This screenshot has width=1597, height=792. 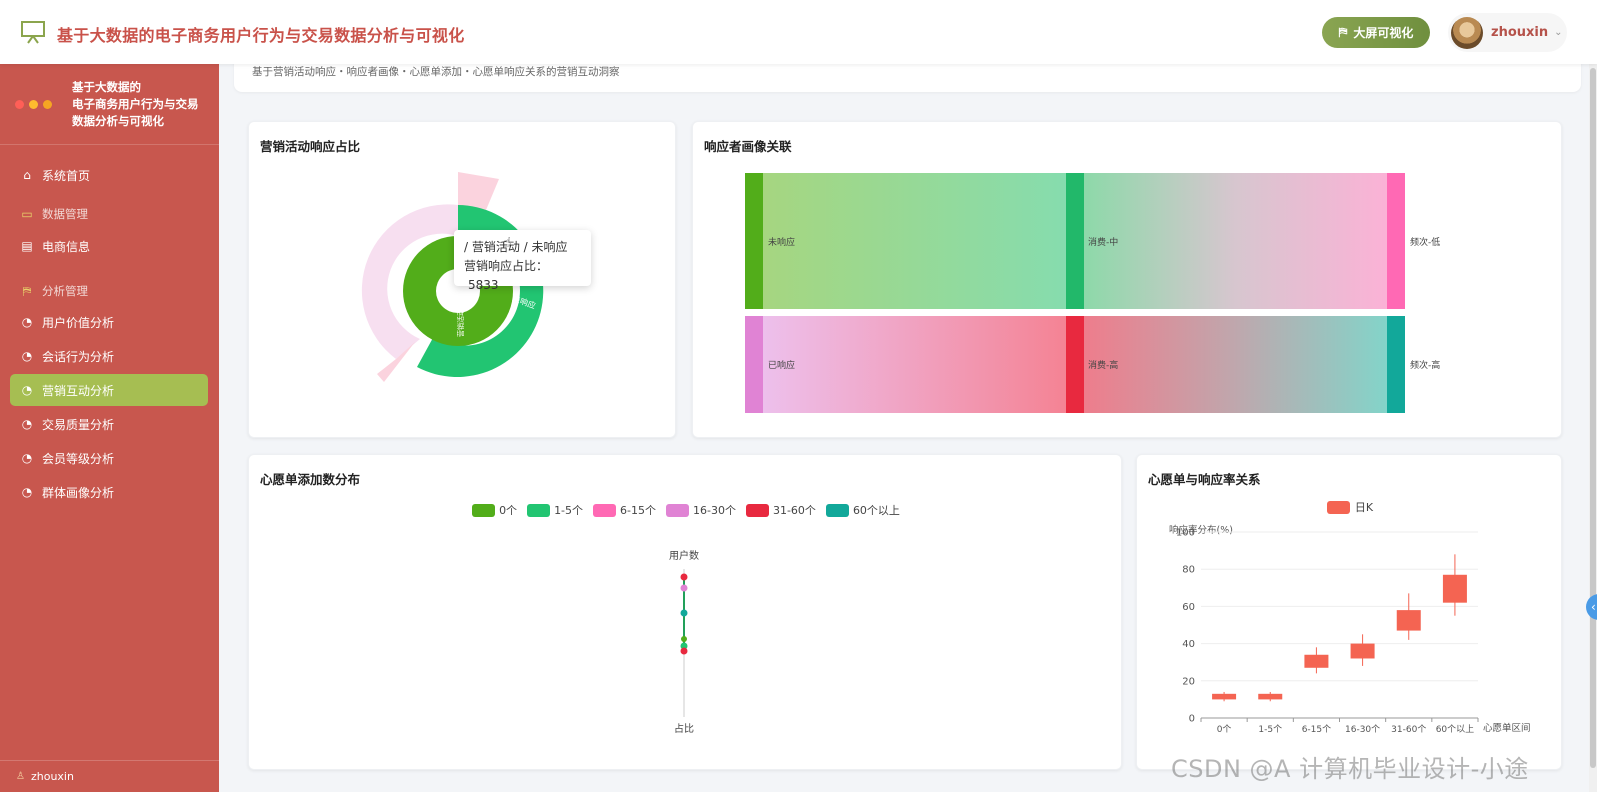 I want to click on footer-user-name: zhouxin, so click(x=52, y=776).